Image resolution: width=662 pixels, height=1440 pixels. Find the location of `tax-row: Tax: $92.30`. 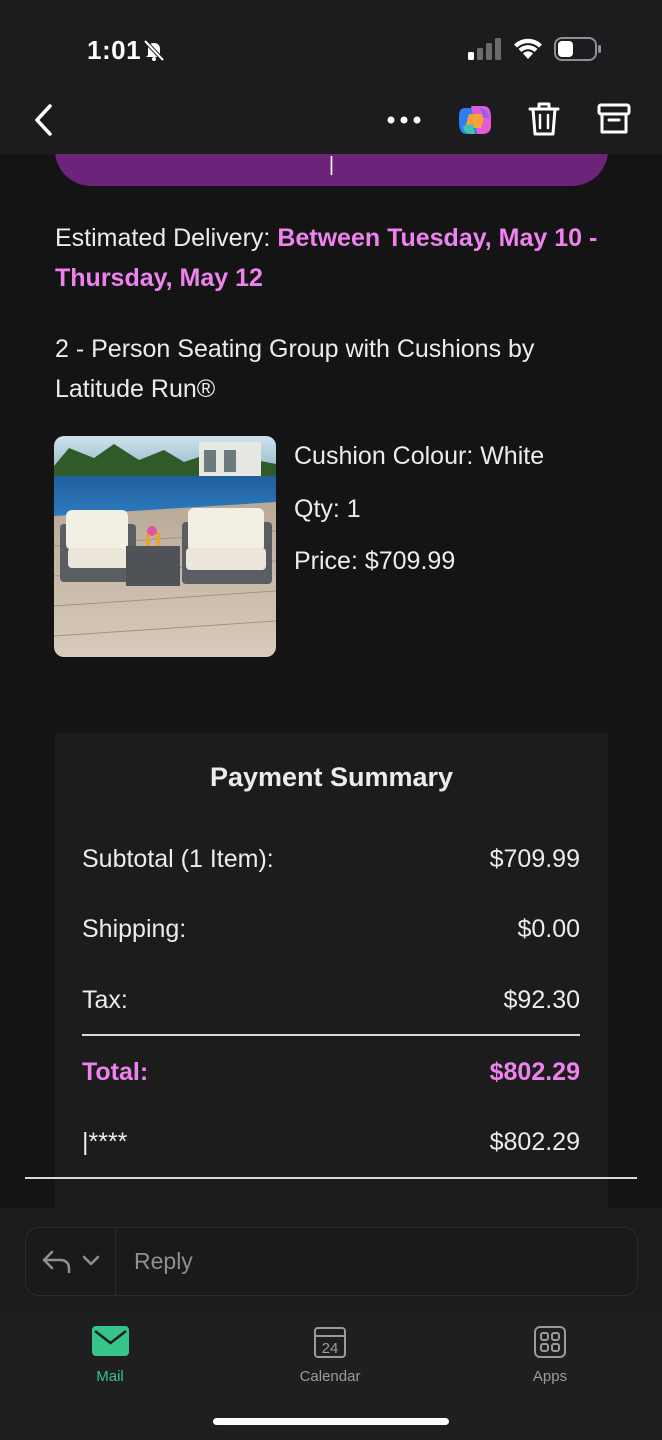

tax-row: Tax: $92.30 is located at coordinates (331, 1000).